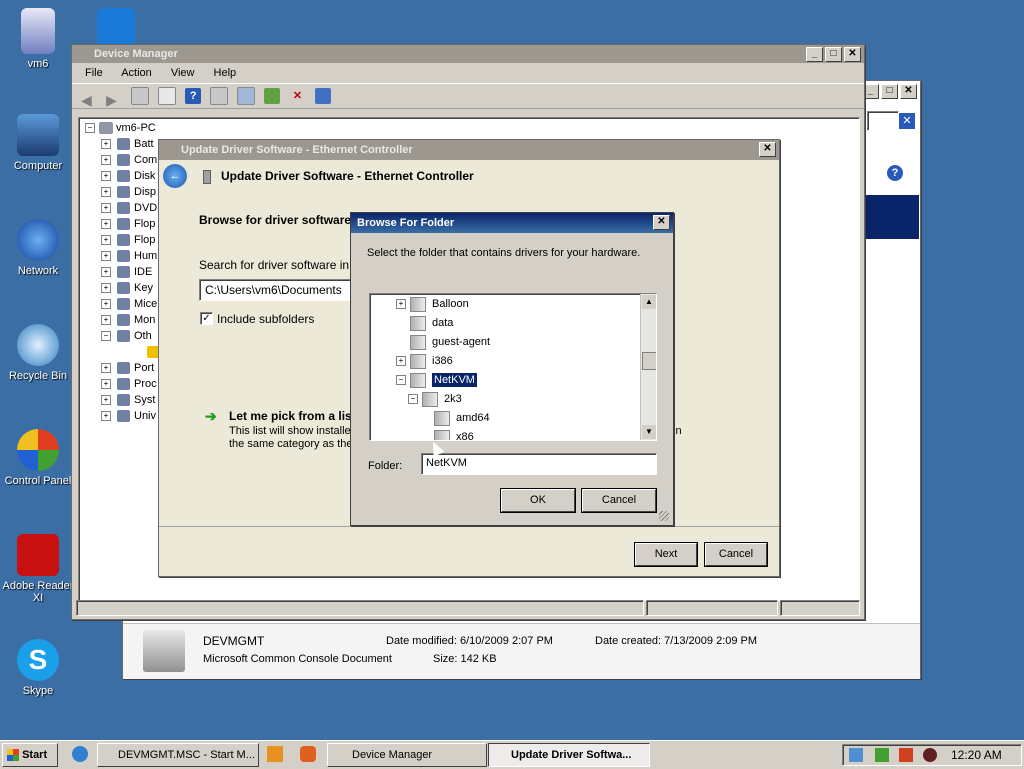 The width and height of the screenshot is (1024, 769). I want to click on start-button: Start, so click(30, 755).